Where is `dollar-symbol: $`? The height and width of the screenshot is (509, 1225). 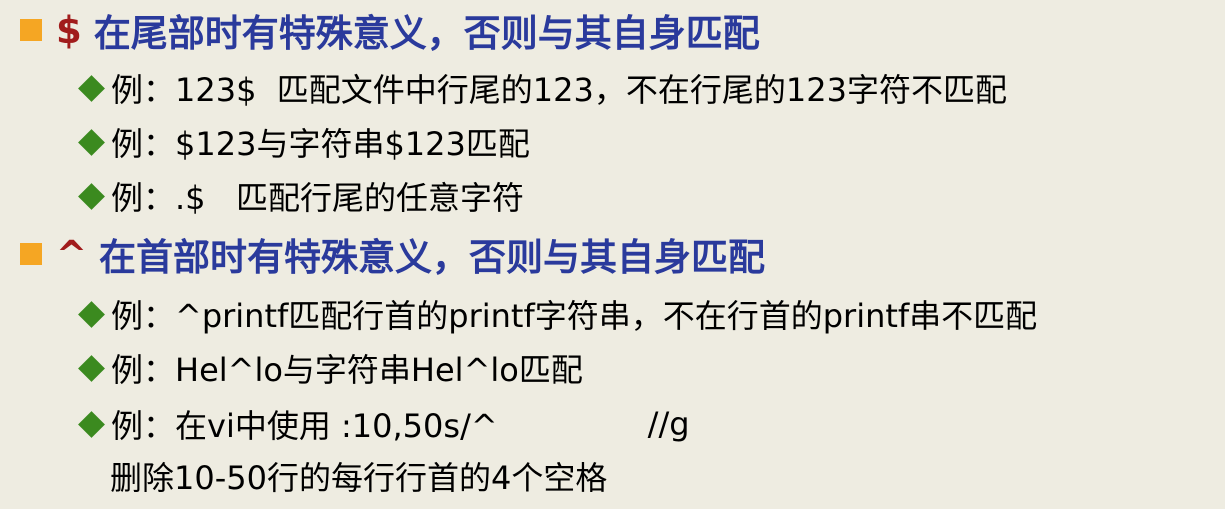 dollar-symbol: $ is located at coordinates (69, 30).